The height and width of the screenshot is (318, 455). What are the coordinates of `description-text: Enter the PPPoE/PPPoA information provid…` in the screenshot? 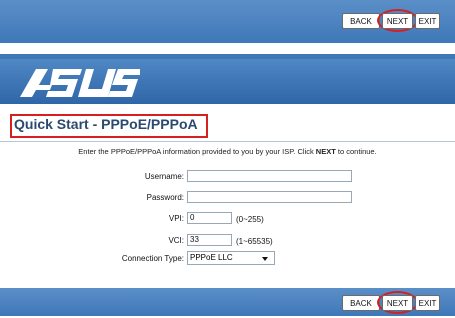 It's located at (197, 151).